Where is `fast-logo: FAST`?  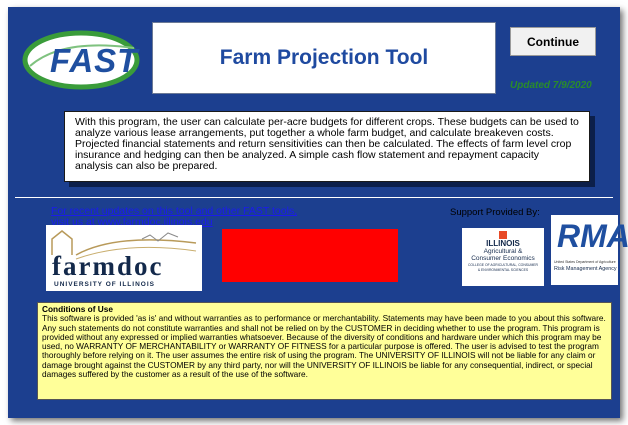
fast-logo: FAST is located at coordinates (81, 60).